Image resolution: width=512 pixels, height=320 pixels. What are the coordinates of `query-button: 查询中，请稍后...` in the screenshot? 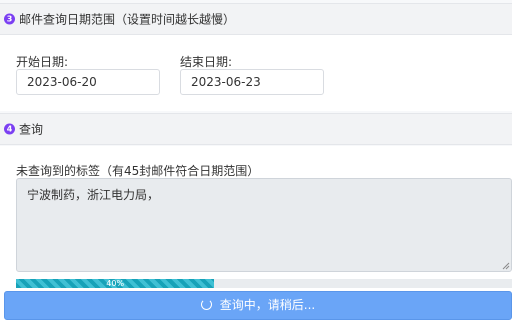 It's located at (258, 305).